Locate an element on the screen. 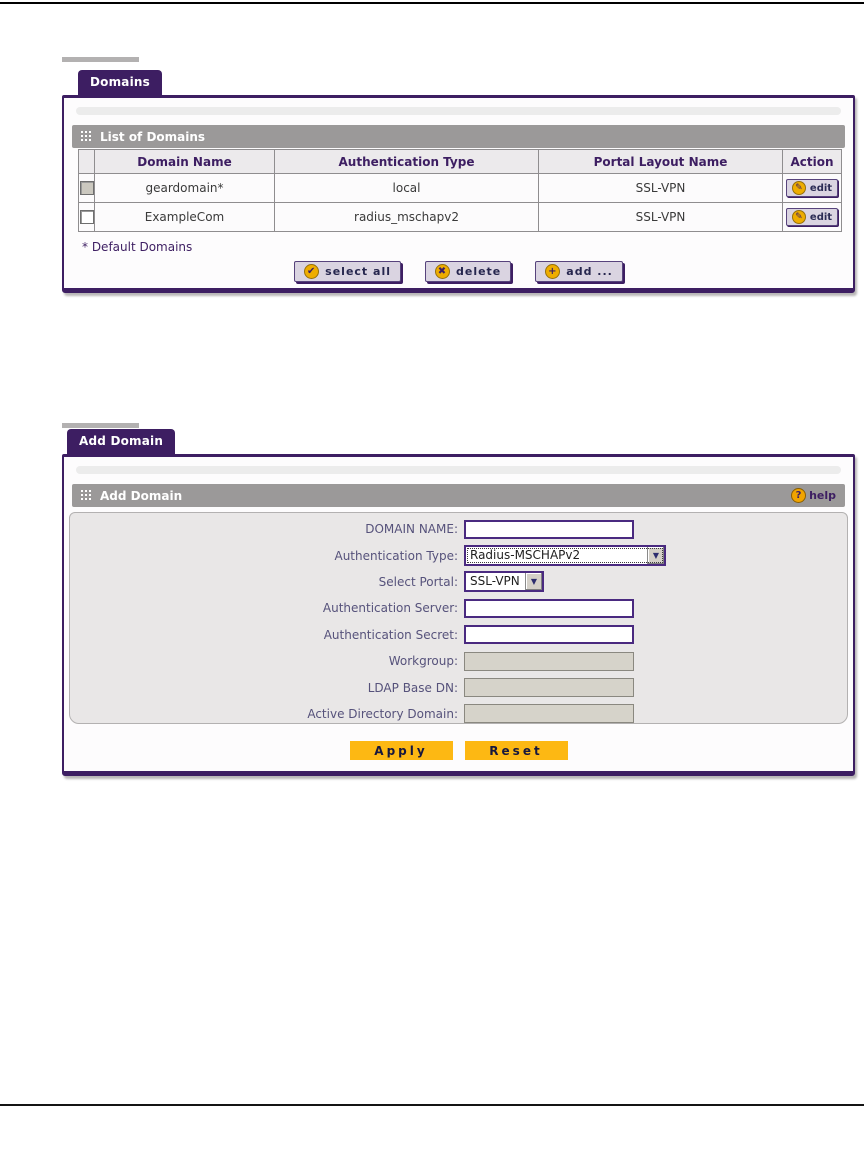 This screenshot has height=1170, width=864. cell-domain-name: geardomain* is located at coordinates (184, 188).